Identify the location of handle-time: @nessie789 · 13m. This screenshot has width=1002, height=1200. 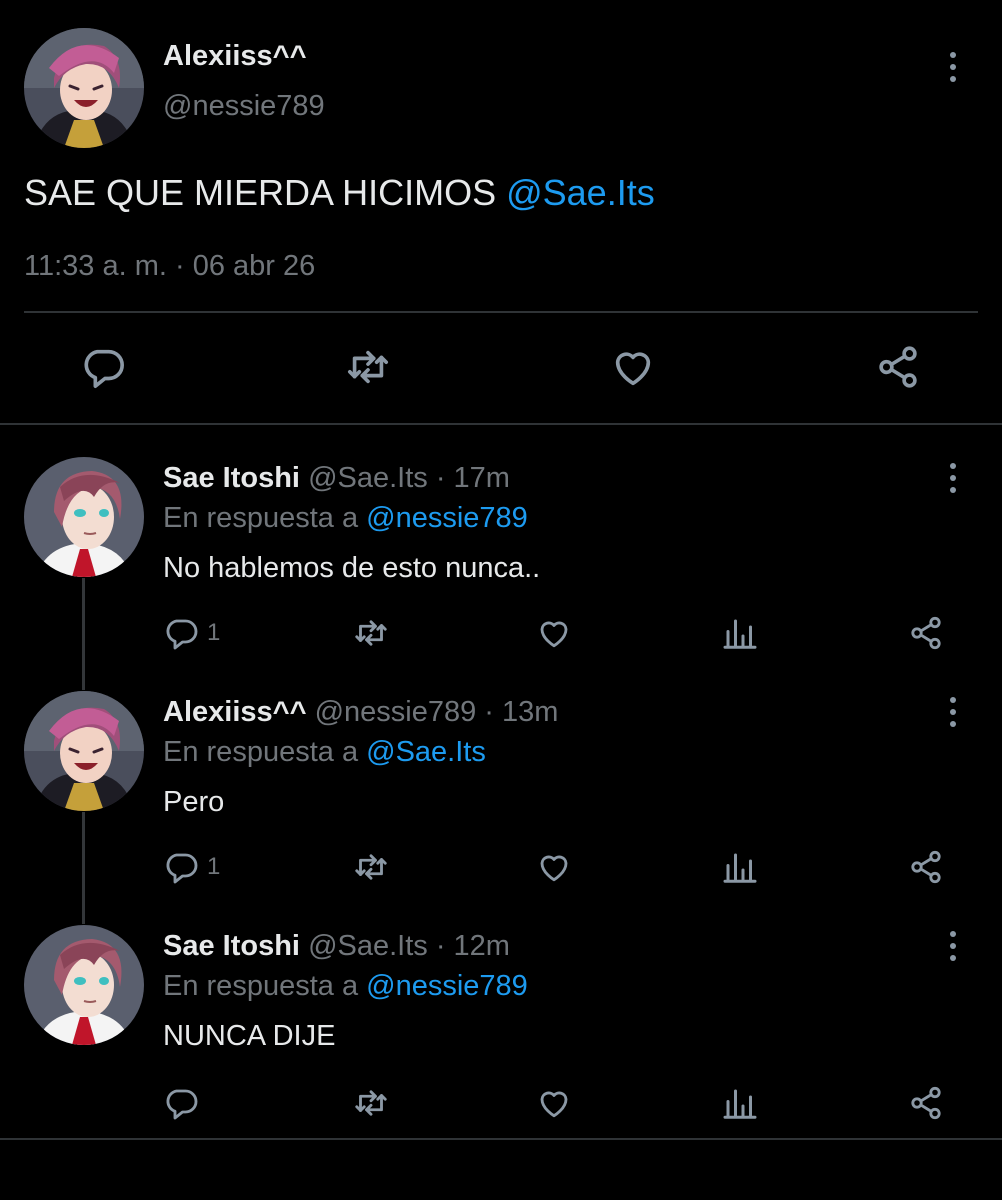
(437, 712).